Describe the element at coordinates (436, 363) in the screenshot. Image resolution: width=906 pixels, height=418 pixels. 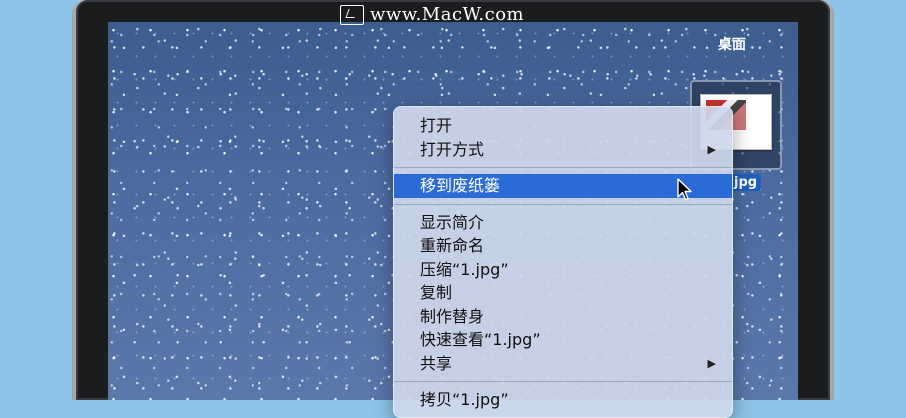
I see `menu-item-label: 共享` at that location.